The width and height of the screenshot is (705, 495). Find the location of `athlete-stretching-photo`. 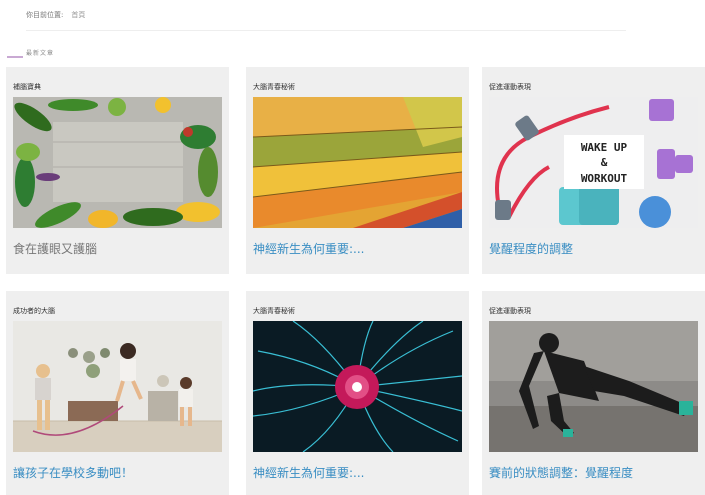

athlete-stretching-photo is located at coordinates (593, 386).